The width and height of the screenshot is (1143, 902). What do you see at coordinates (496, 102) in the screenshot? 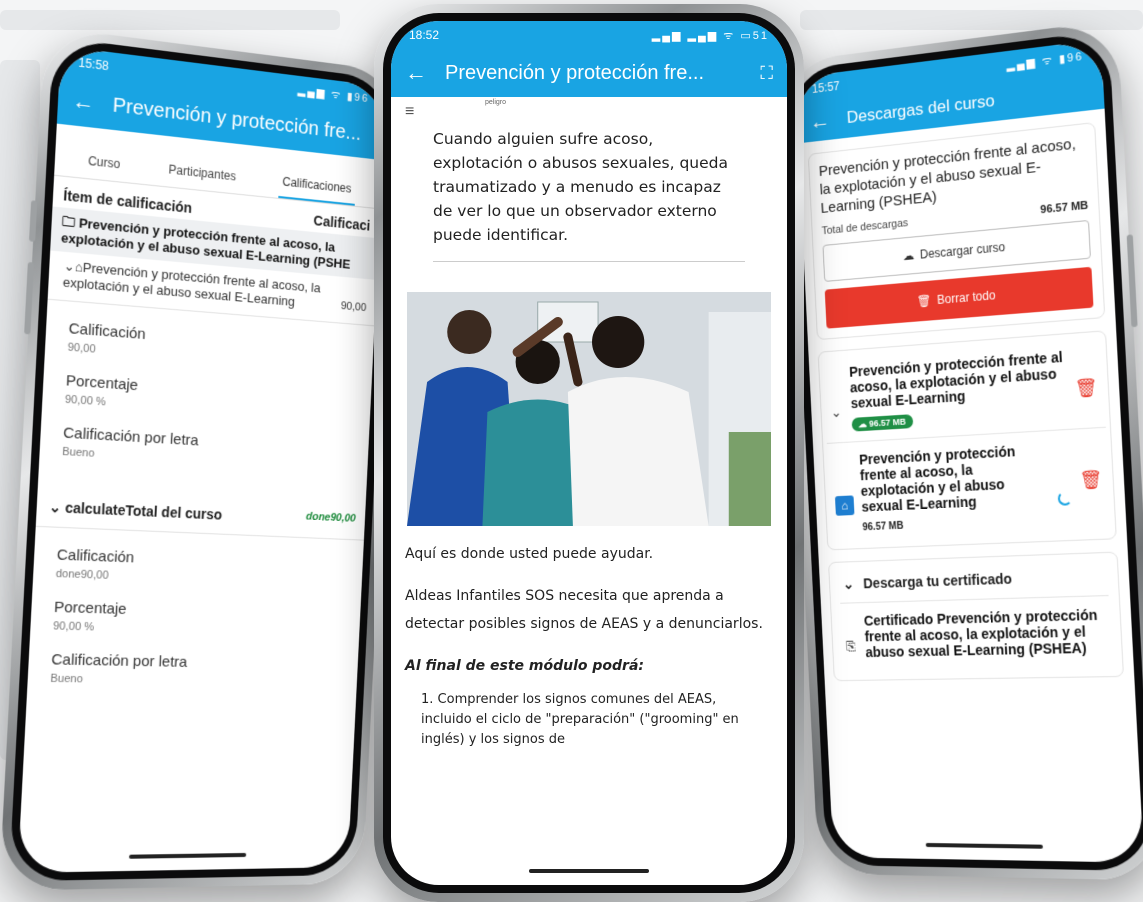
I see `partial-text: peligro` at bounding box center [496, 102].